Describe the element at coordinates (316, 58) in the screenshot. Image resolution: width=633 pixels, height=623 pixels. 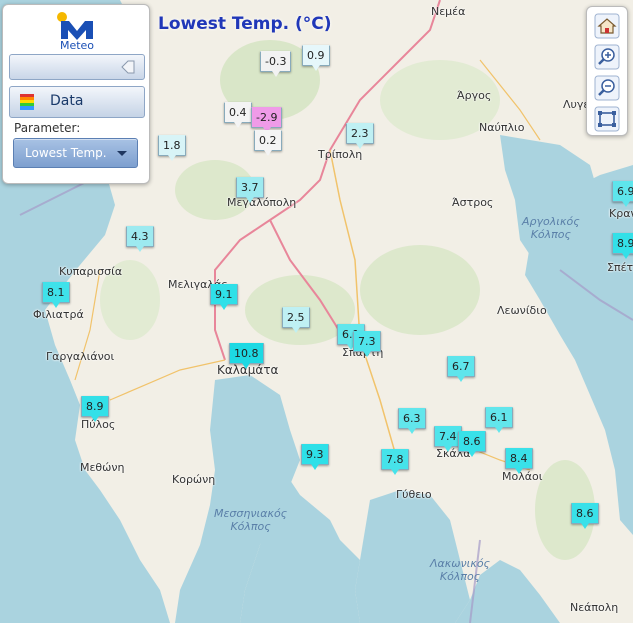
I see `station-marker: 0.9` at that location.